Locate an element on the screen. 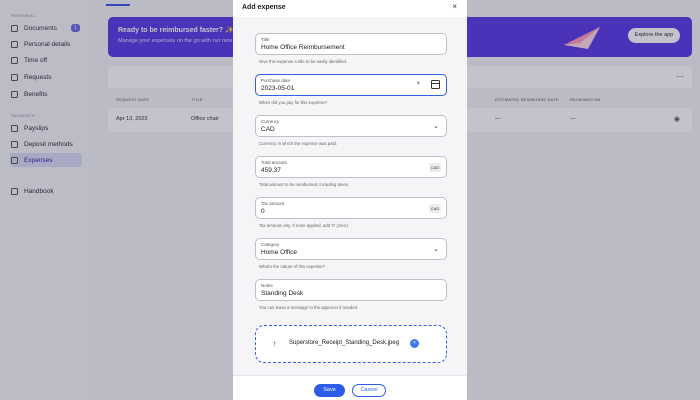 This screenshot has height=400, width=700. purchase-date-field: Purchase date 2023-05-01 × is located at coordinates (351, 85).